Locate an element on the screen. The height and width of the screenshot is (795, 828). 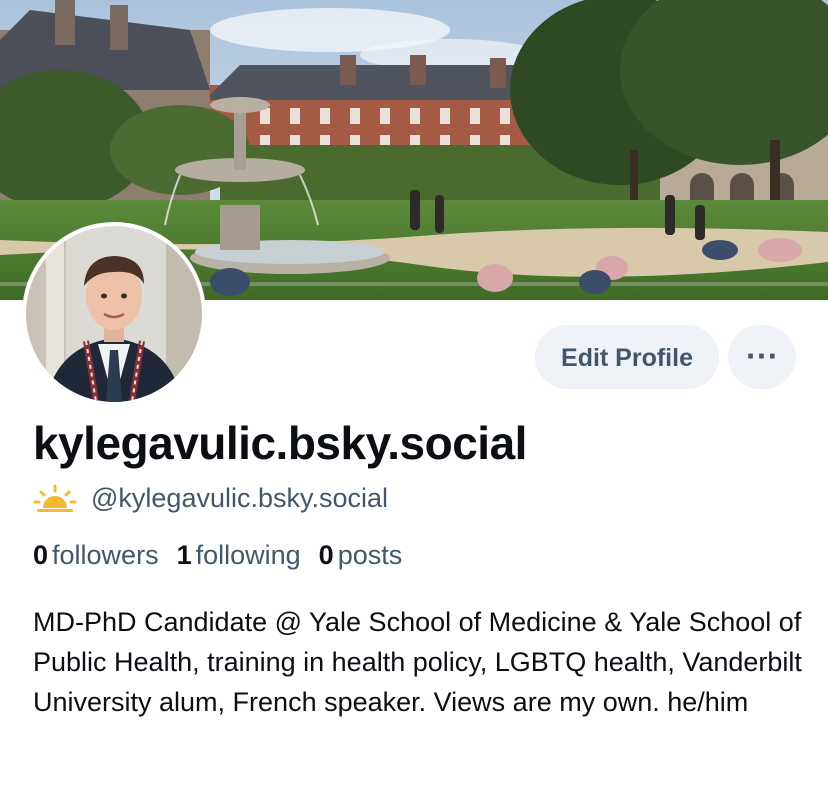
posts-label: posts is located at coordinates (370, 555).